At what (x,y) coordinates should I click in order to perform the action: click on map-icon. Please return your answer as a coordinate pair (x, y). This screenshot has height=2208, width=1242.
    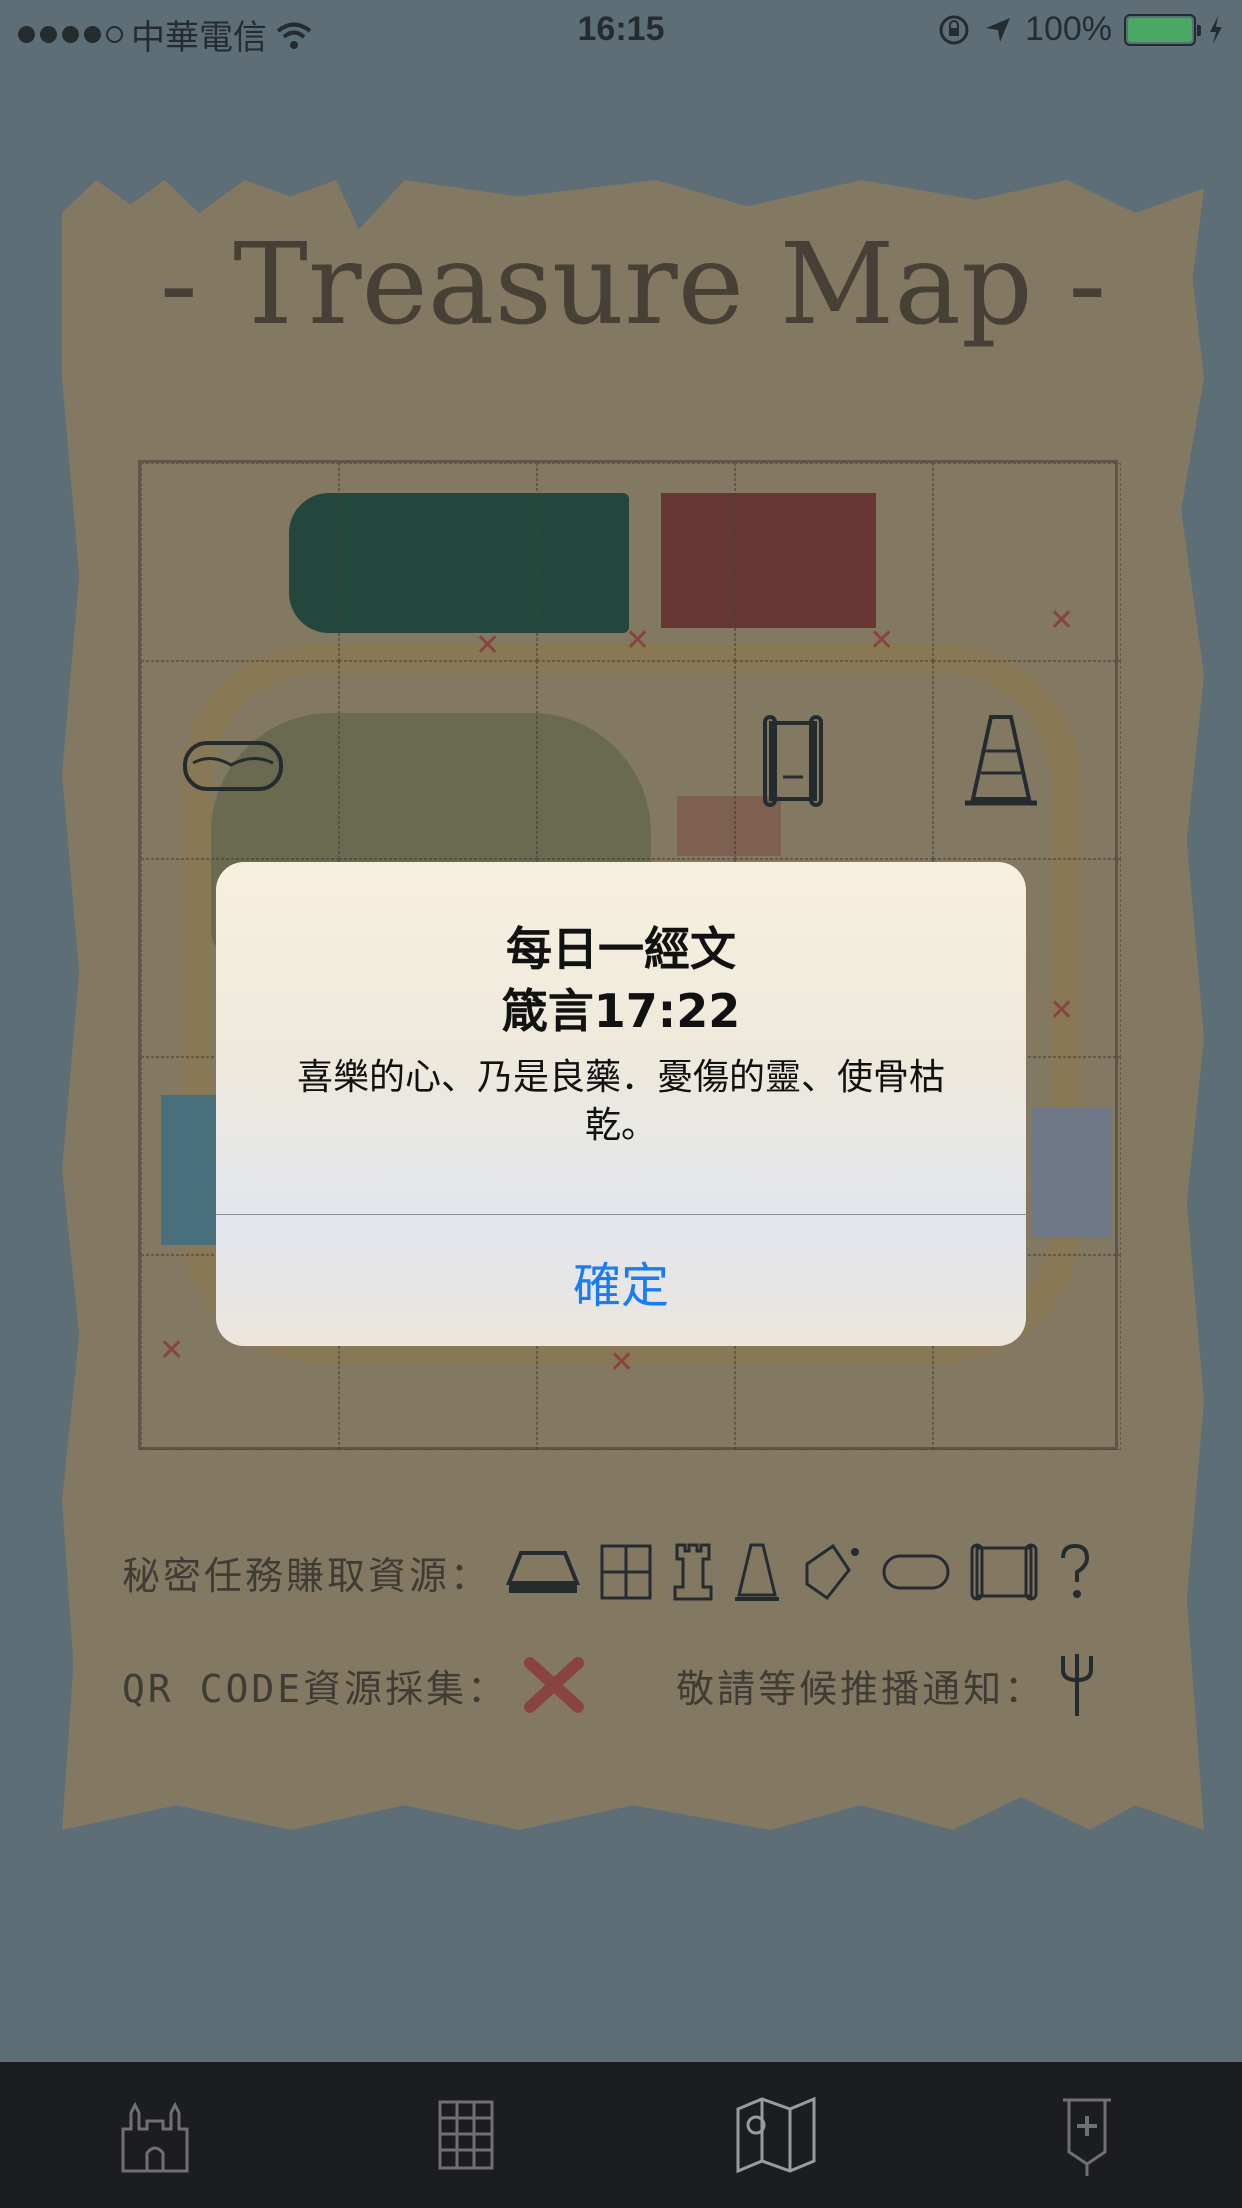
    Looking at the image, I should click on (776, 2135).